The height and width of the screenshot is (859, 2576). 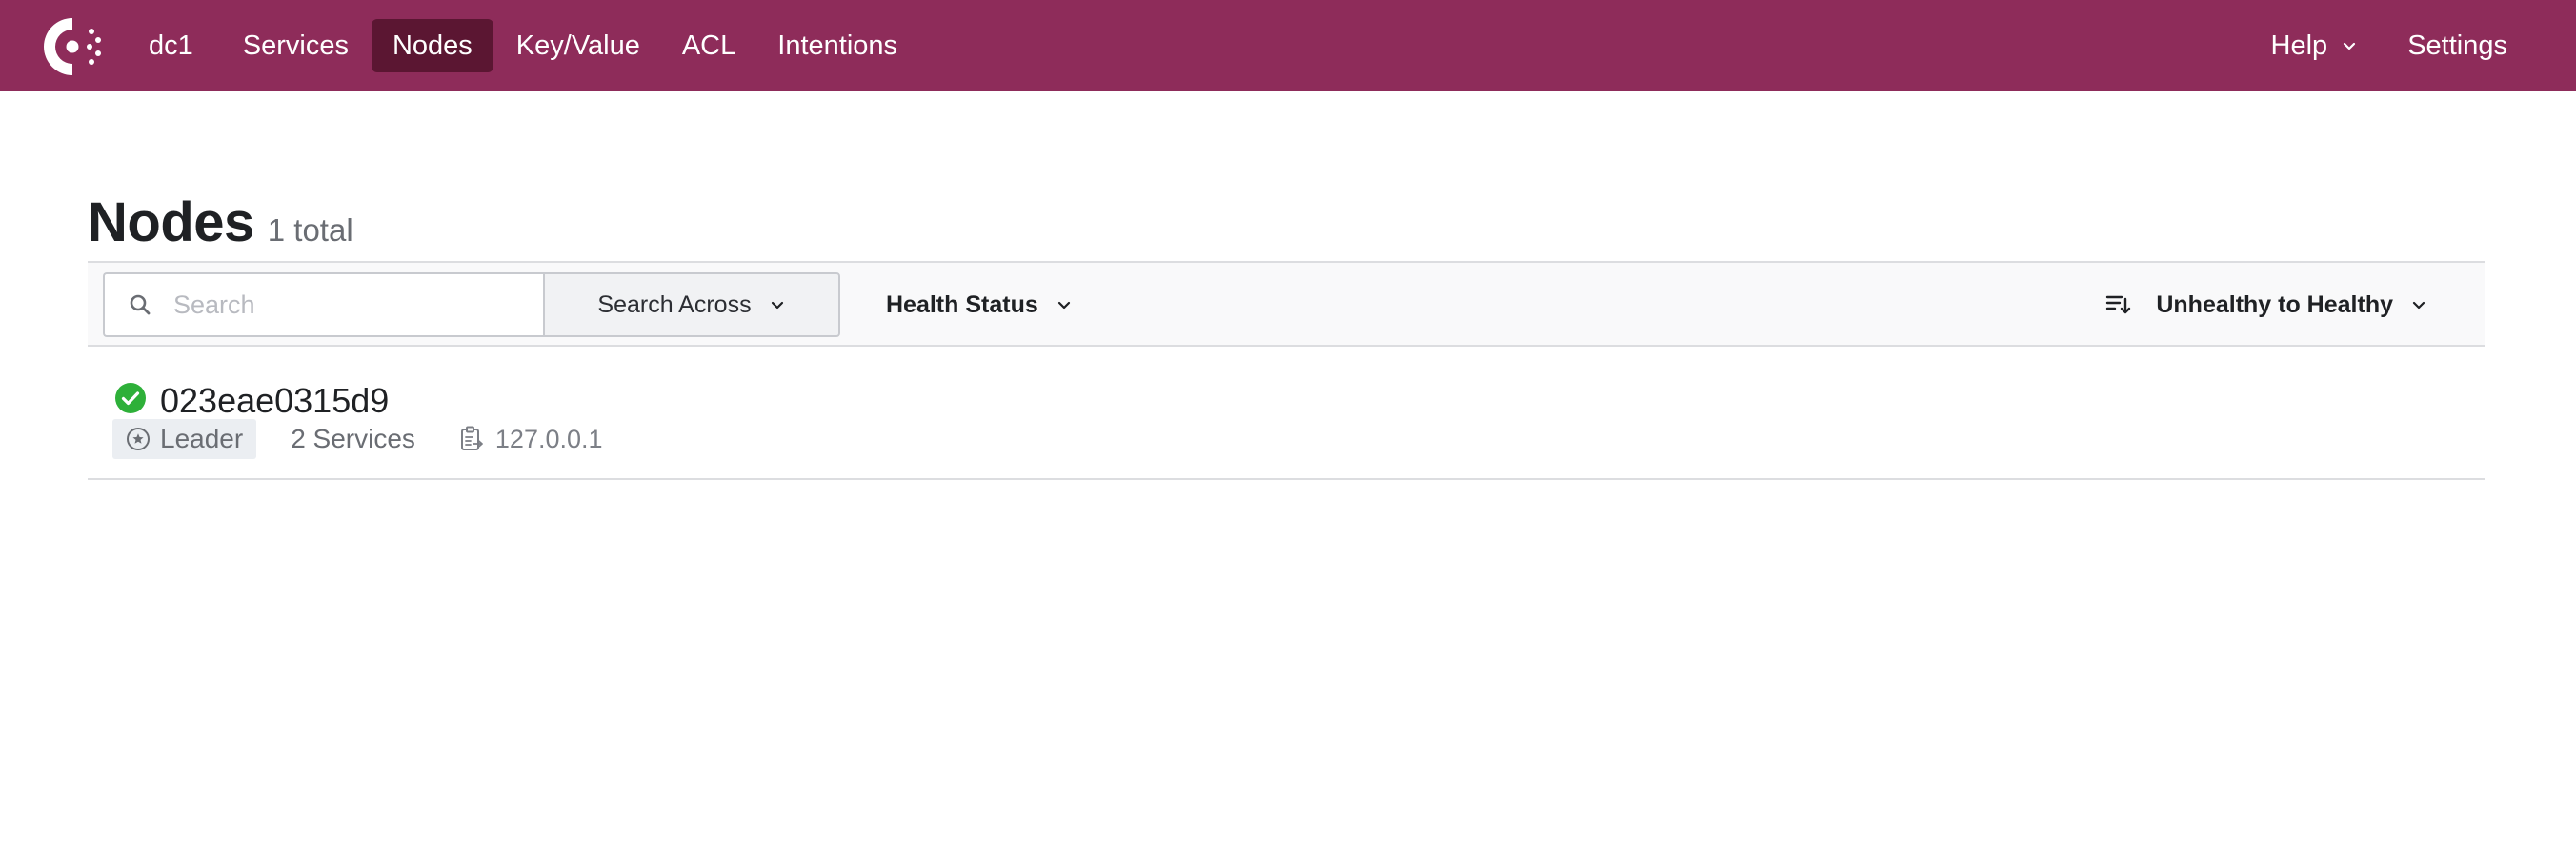 I want to click on clipboard-icon, so click(x=471, y=439).